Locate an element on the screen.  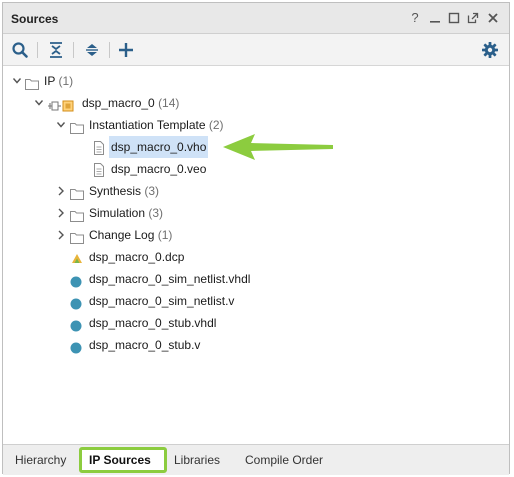
maximize-icon is located at coordinates (454, 18).